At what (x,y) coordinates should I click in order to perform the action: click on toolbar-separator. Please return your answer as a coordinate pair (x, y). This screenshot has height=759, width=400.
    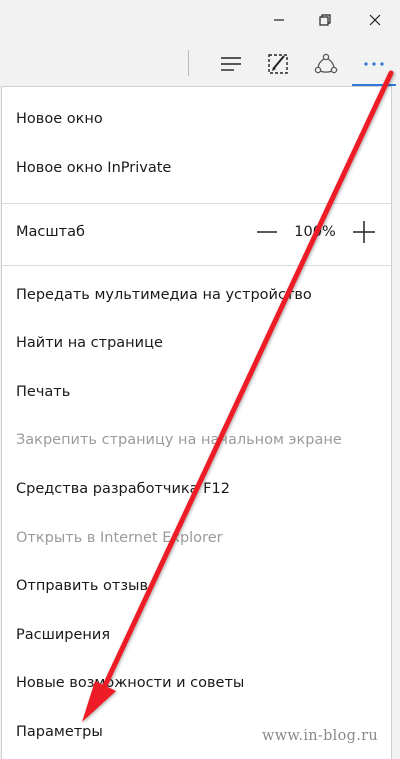
    Looking at the image, I should click on (188, 63).